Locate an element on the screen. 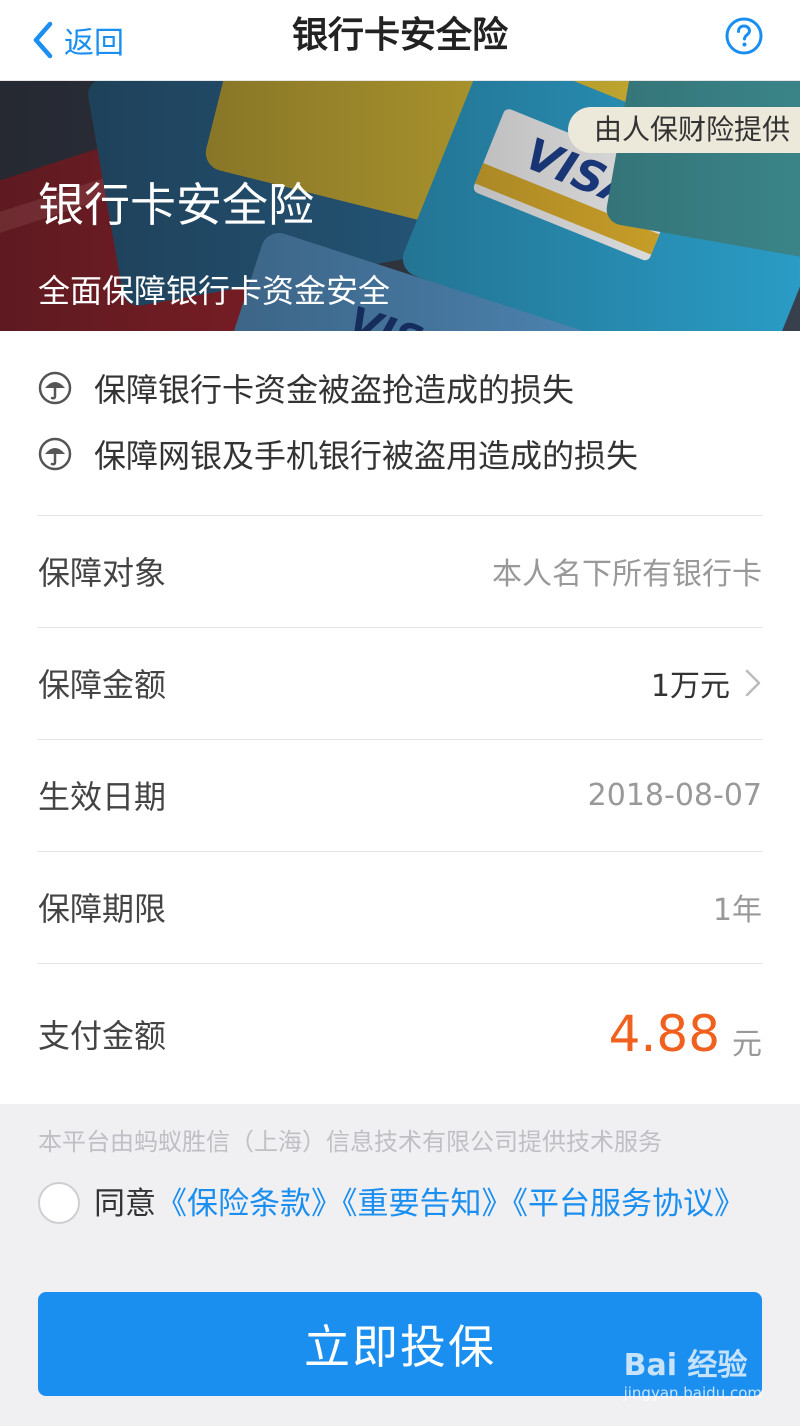 The height and width of the screenshot is (1426, 800). payment-value: 4.88 元 is located at coordinates (685, 1034).